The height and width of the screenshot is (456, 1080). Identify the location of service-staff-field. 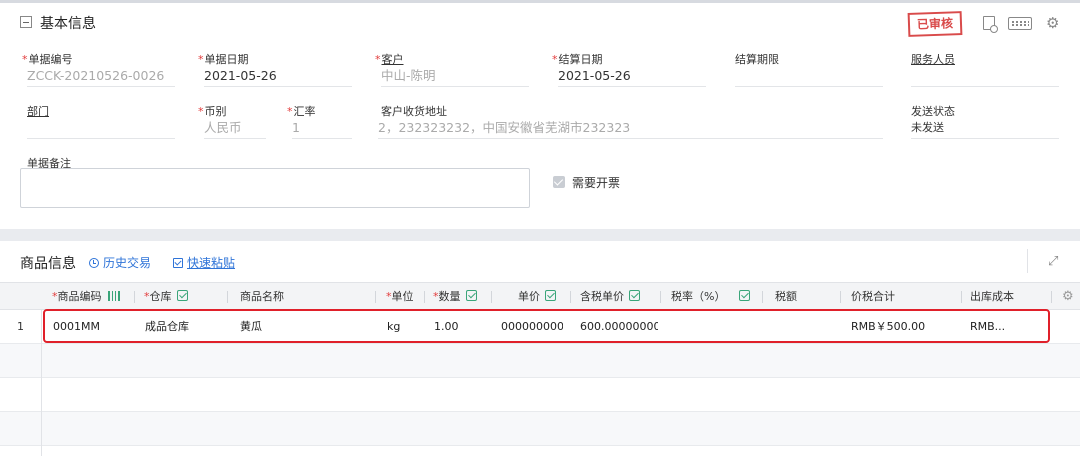
(985, 76).